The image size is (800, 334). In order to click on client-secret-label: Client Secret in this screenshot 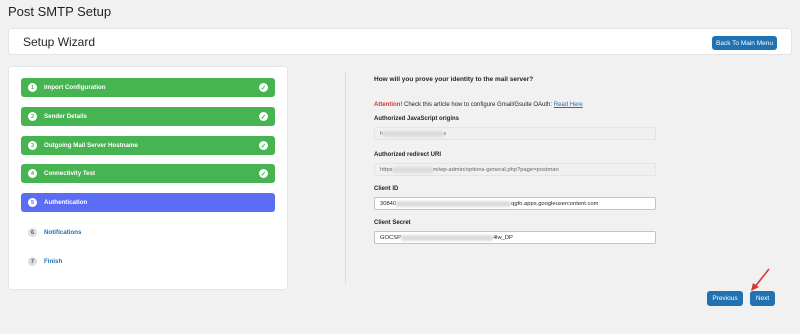, I will do `click(392, 223)`.